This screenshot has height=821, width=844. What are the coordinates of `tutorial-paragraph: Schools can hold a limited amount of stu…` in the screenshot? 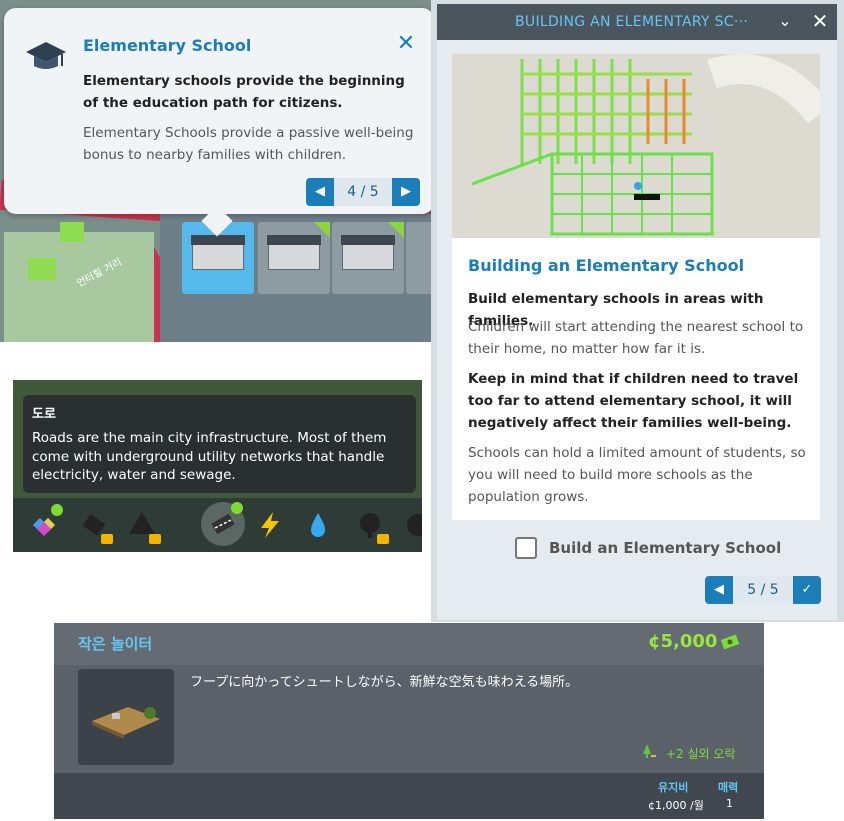 It's located at (637, 475).